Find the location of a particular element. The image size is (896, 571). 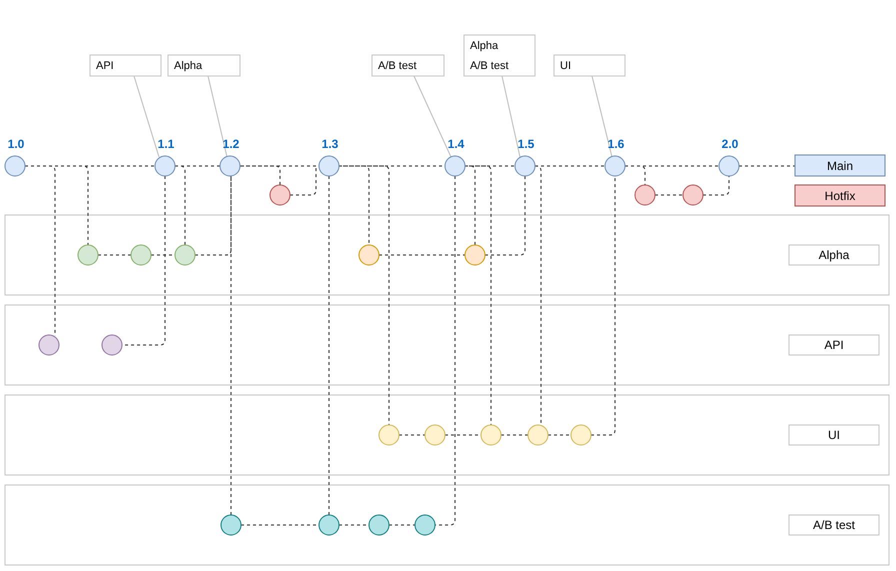

version-label: 1.5 is located at coordinates (526, 144).